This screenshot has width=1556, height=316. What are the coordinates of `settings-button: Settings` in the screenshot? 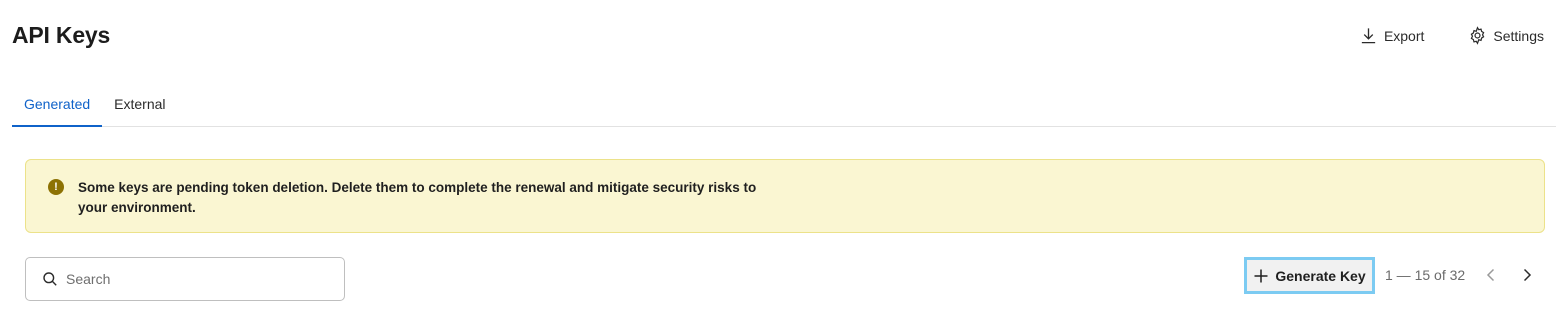 It's located at (1506, 35).